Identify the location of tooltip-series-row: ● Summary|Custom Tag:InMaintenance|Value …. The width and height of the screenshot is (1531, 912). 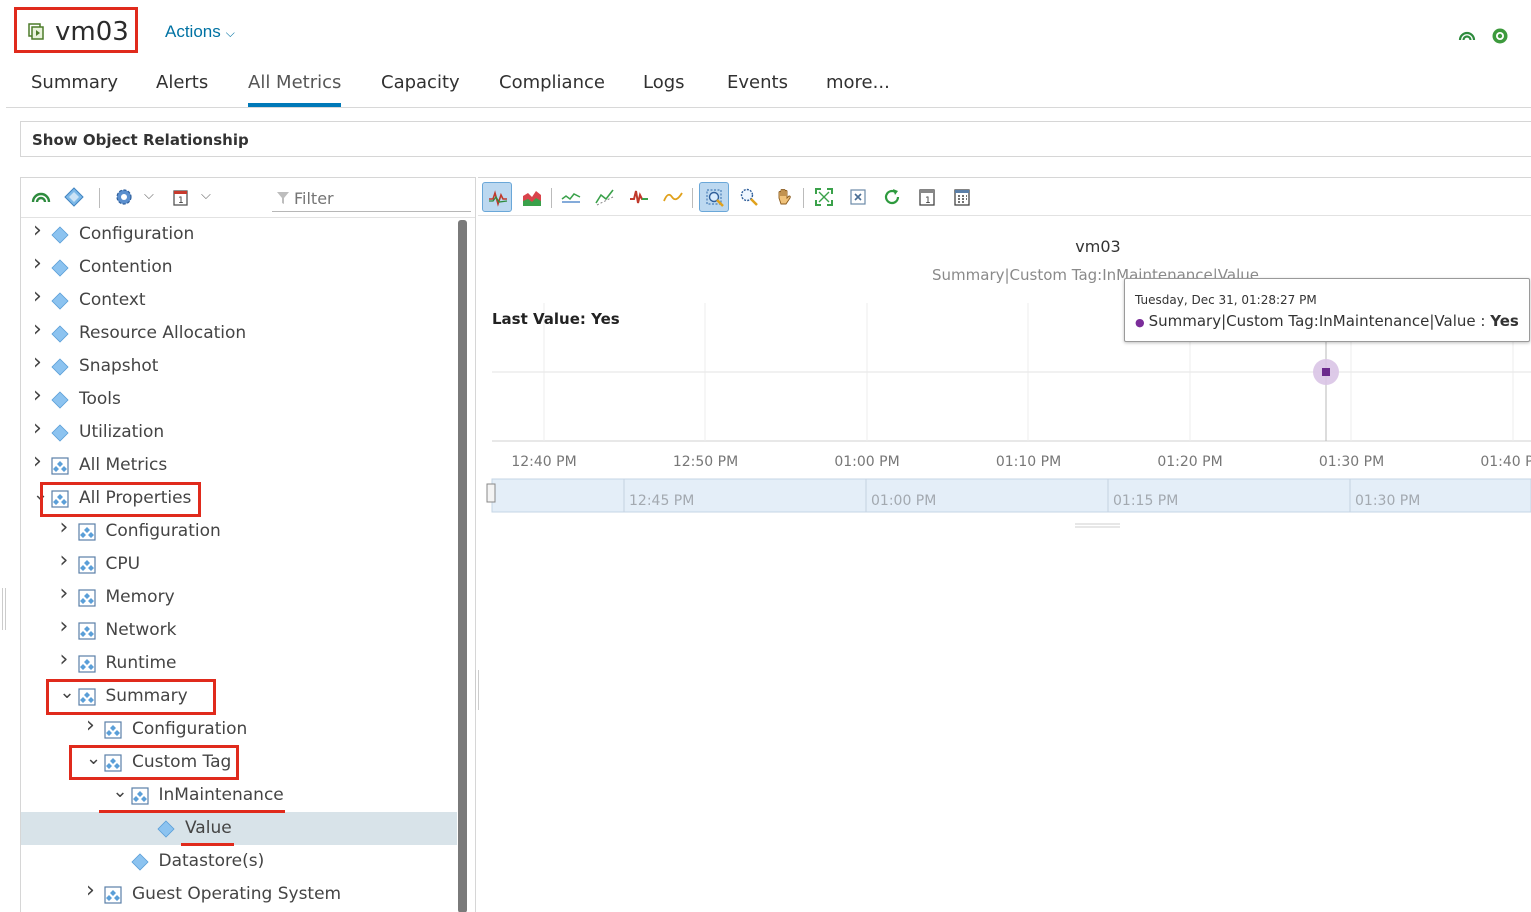
(1327, 321).